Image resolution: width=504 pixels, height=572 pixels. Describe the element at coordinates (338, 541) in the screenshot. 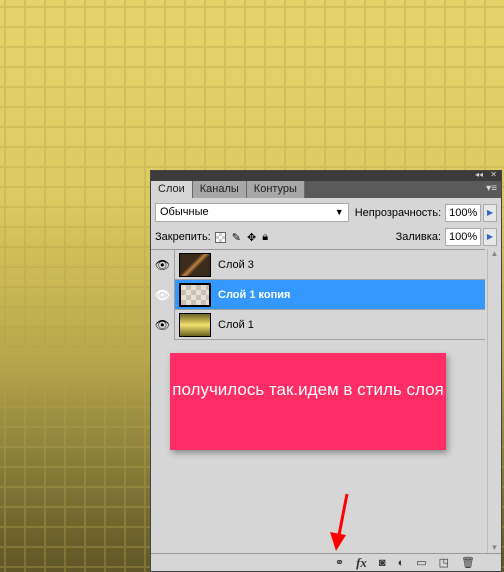

I see `arrow-head` at that location.